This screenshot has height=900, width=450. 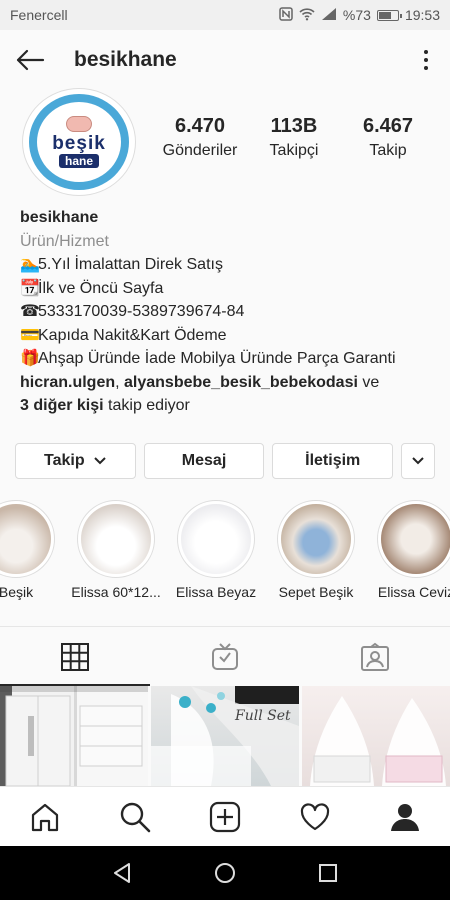 I want to click on heart-icon, so click(x=315, y=816).